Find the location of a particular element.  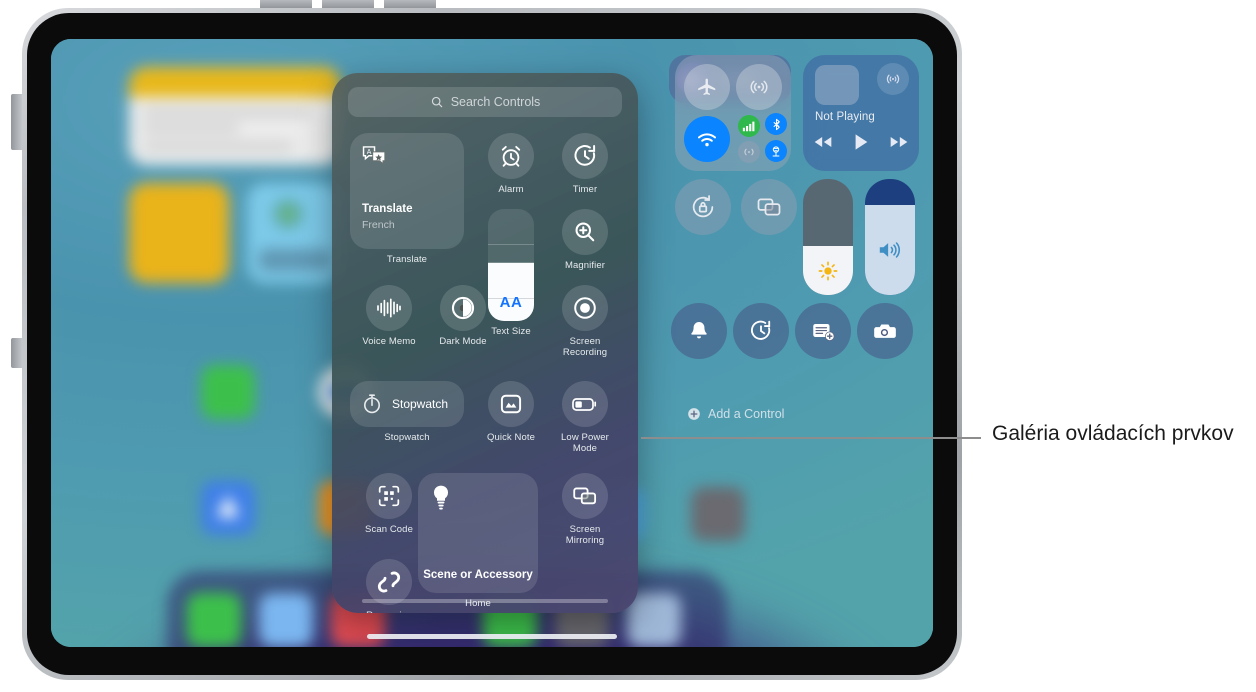

gallery-item-screen-recording: Screen Recording is located at coordinates (585, 321).